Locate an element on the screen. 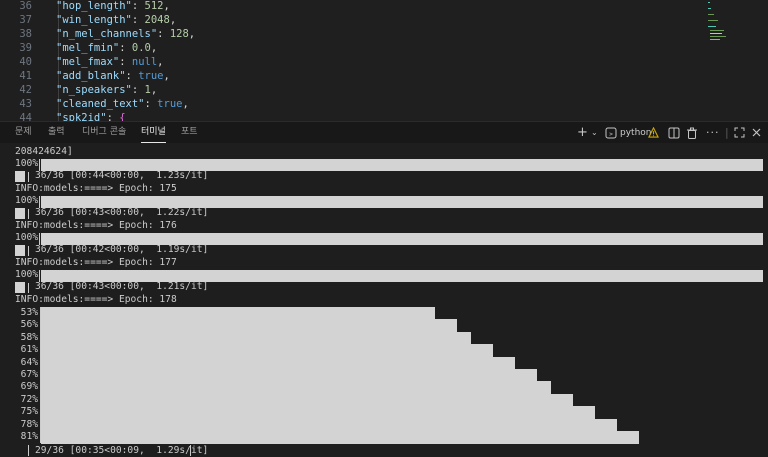 This screenshot has height=457, width=768. epoch-info: INFO:models:====> Epoch: 175 is located at coordinates (96, 188).